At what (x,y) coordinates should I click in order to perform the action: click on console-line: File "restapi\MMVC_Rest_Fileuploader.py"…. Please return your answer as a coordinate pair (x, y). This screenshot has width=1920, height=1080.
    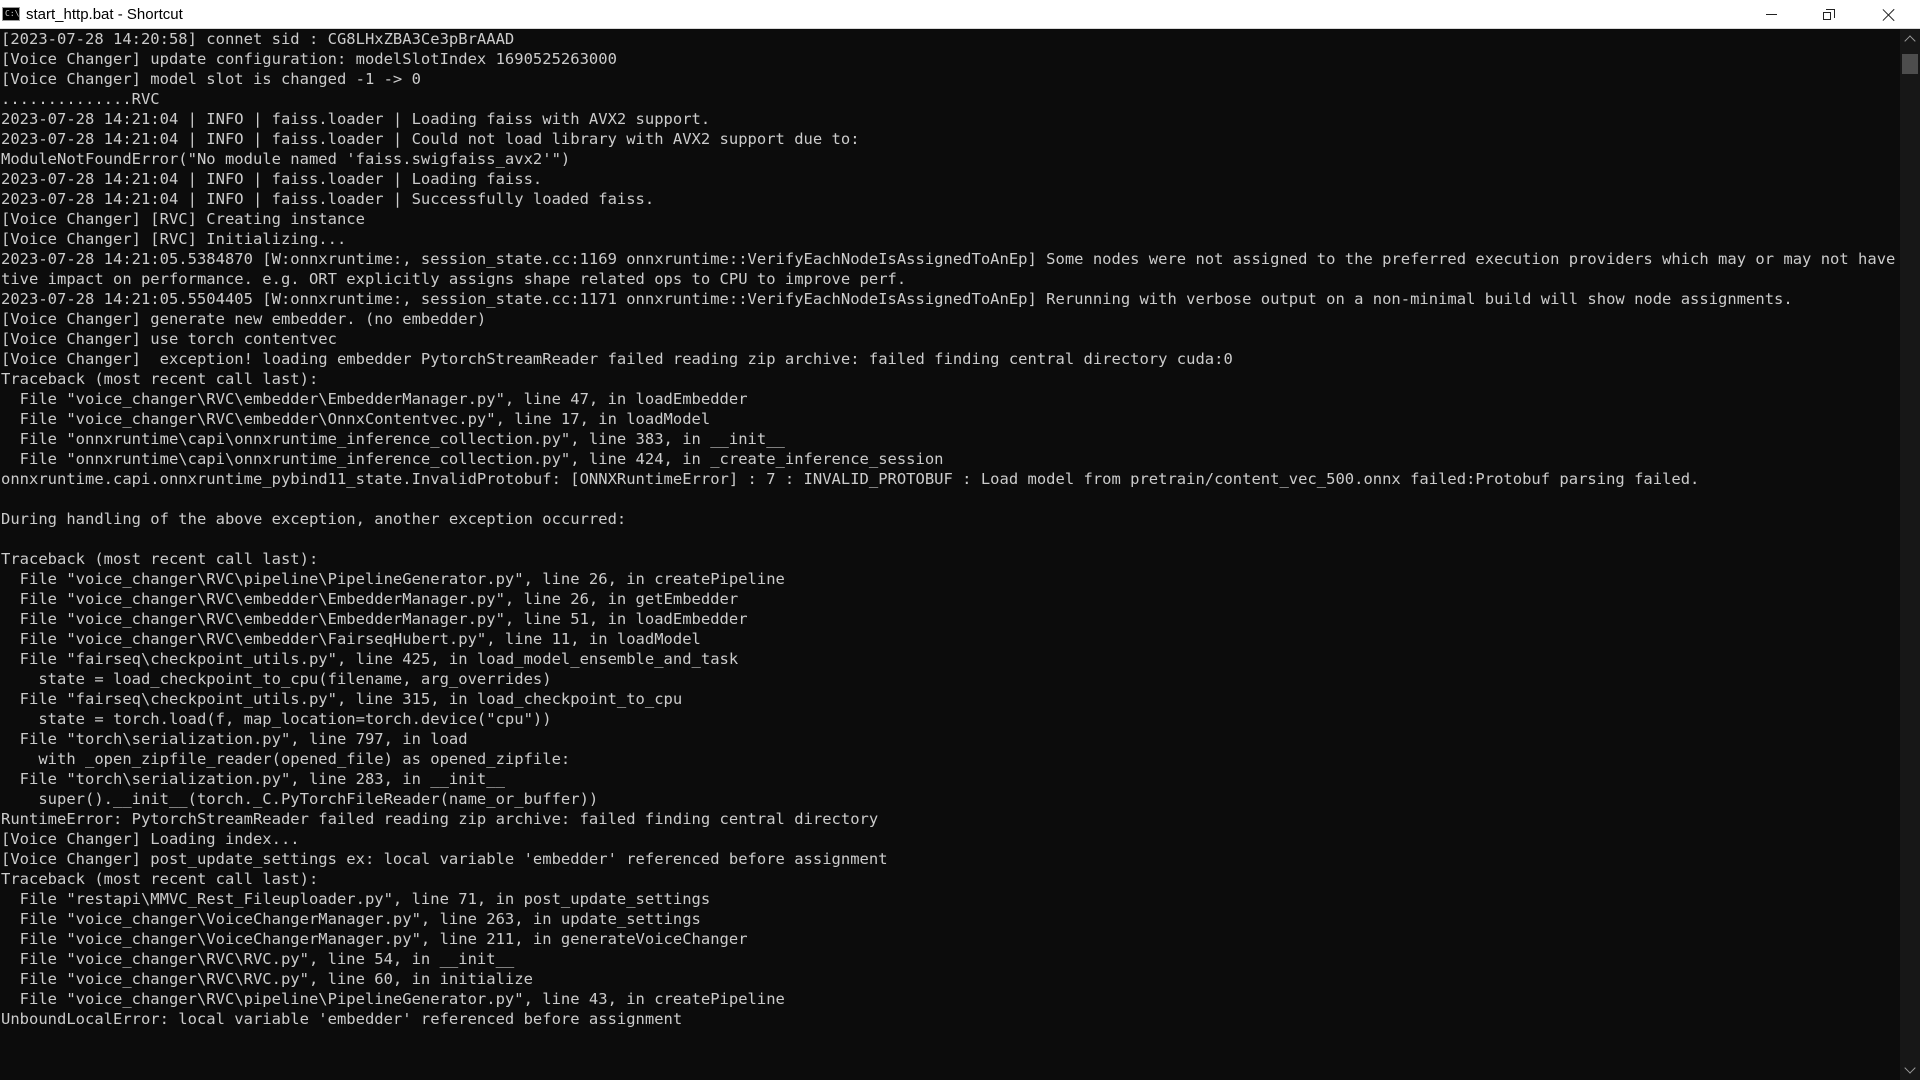
    Looking at the image, I should click on (356, 899).